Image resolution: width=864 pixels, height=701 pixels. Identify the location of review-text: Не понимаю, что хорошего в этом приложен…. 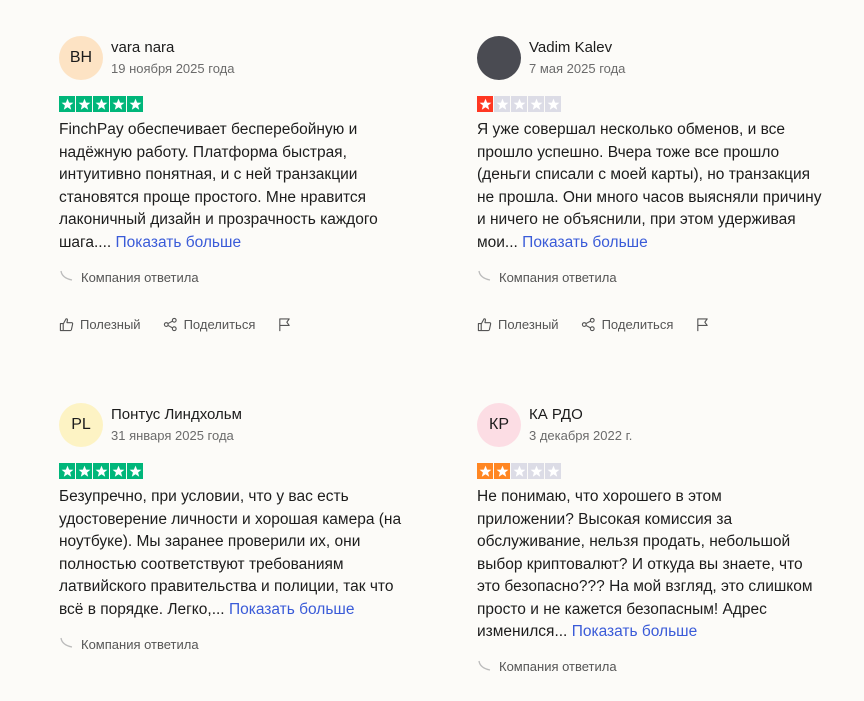
(649, 565).